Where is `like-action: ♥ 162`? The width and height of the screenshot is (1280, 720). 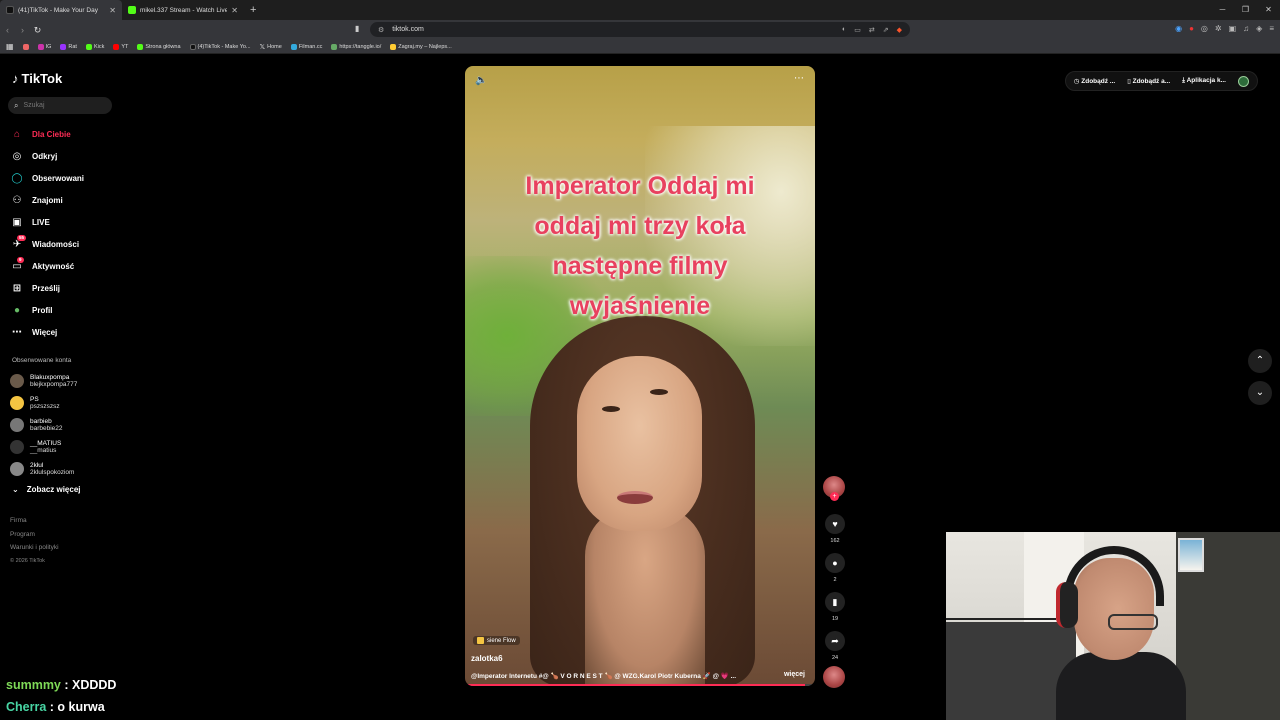
like-action: ♥ 162 is located at coordinates (835, 529).